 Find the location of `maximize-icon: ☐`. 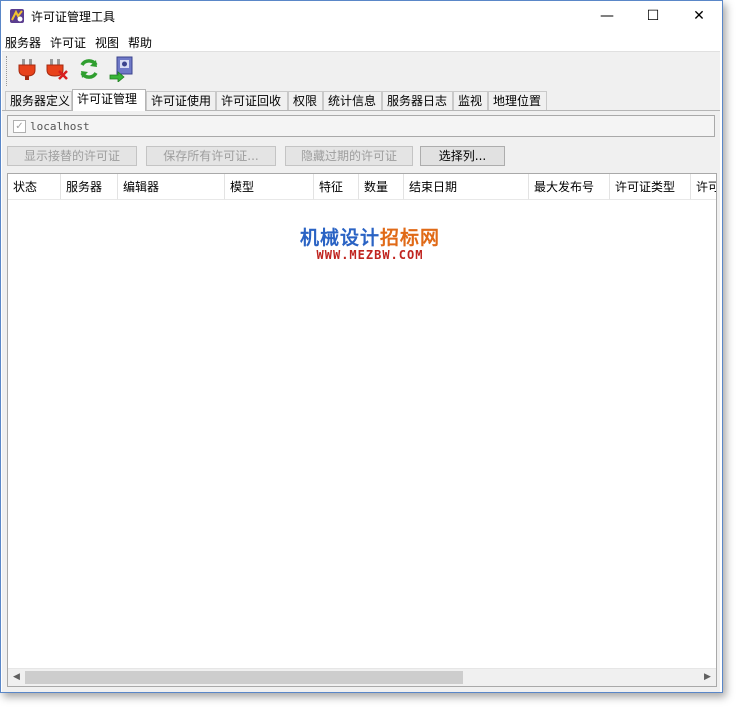

maximize-icon: ☐ is located at coordinates (653, 16).